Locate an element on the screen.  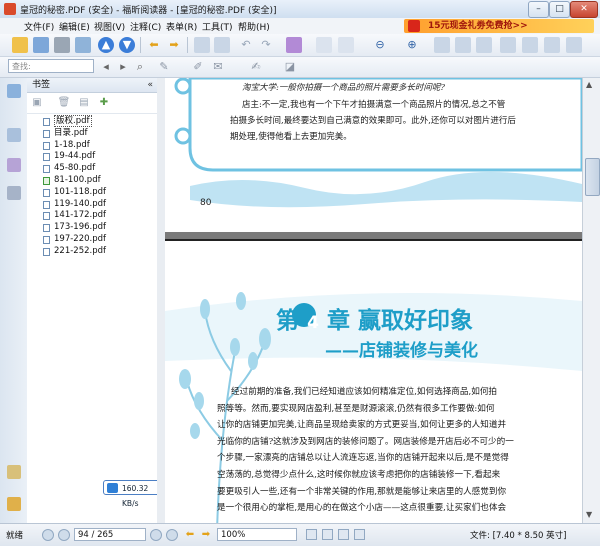
delete-bookmark-icon: 🗑 is located at coordinates (64, 103).